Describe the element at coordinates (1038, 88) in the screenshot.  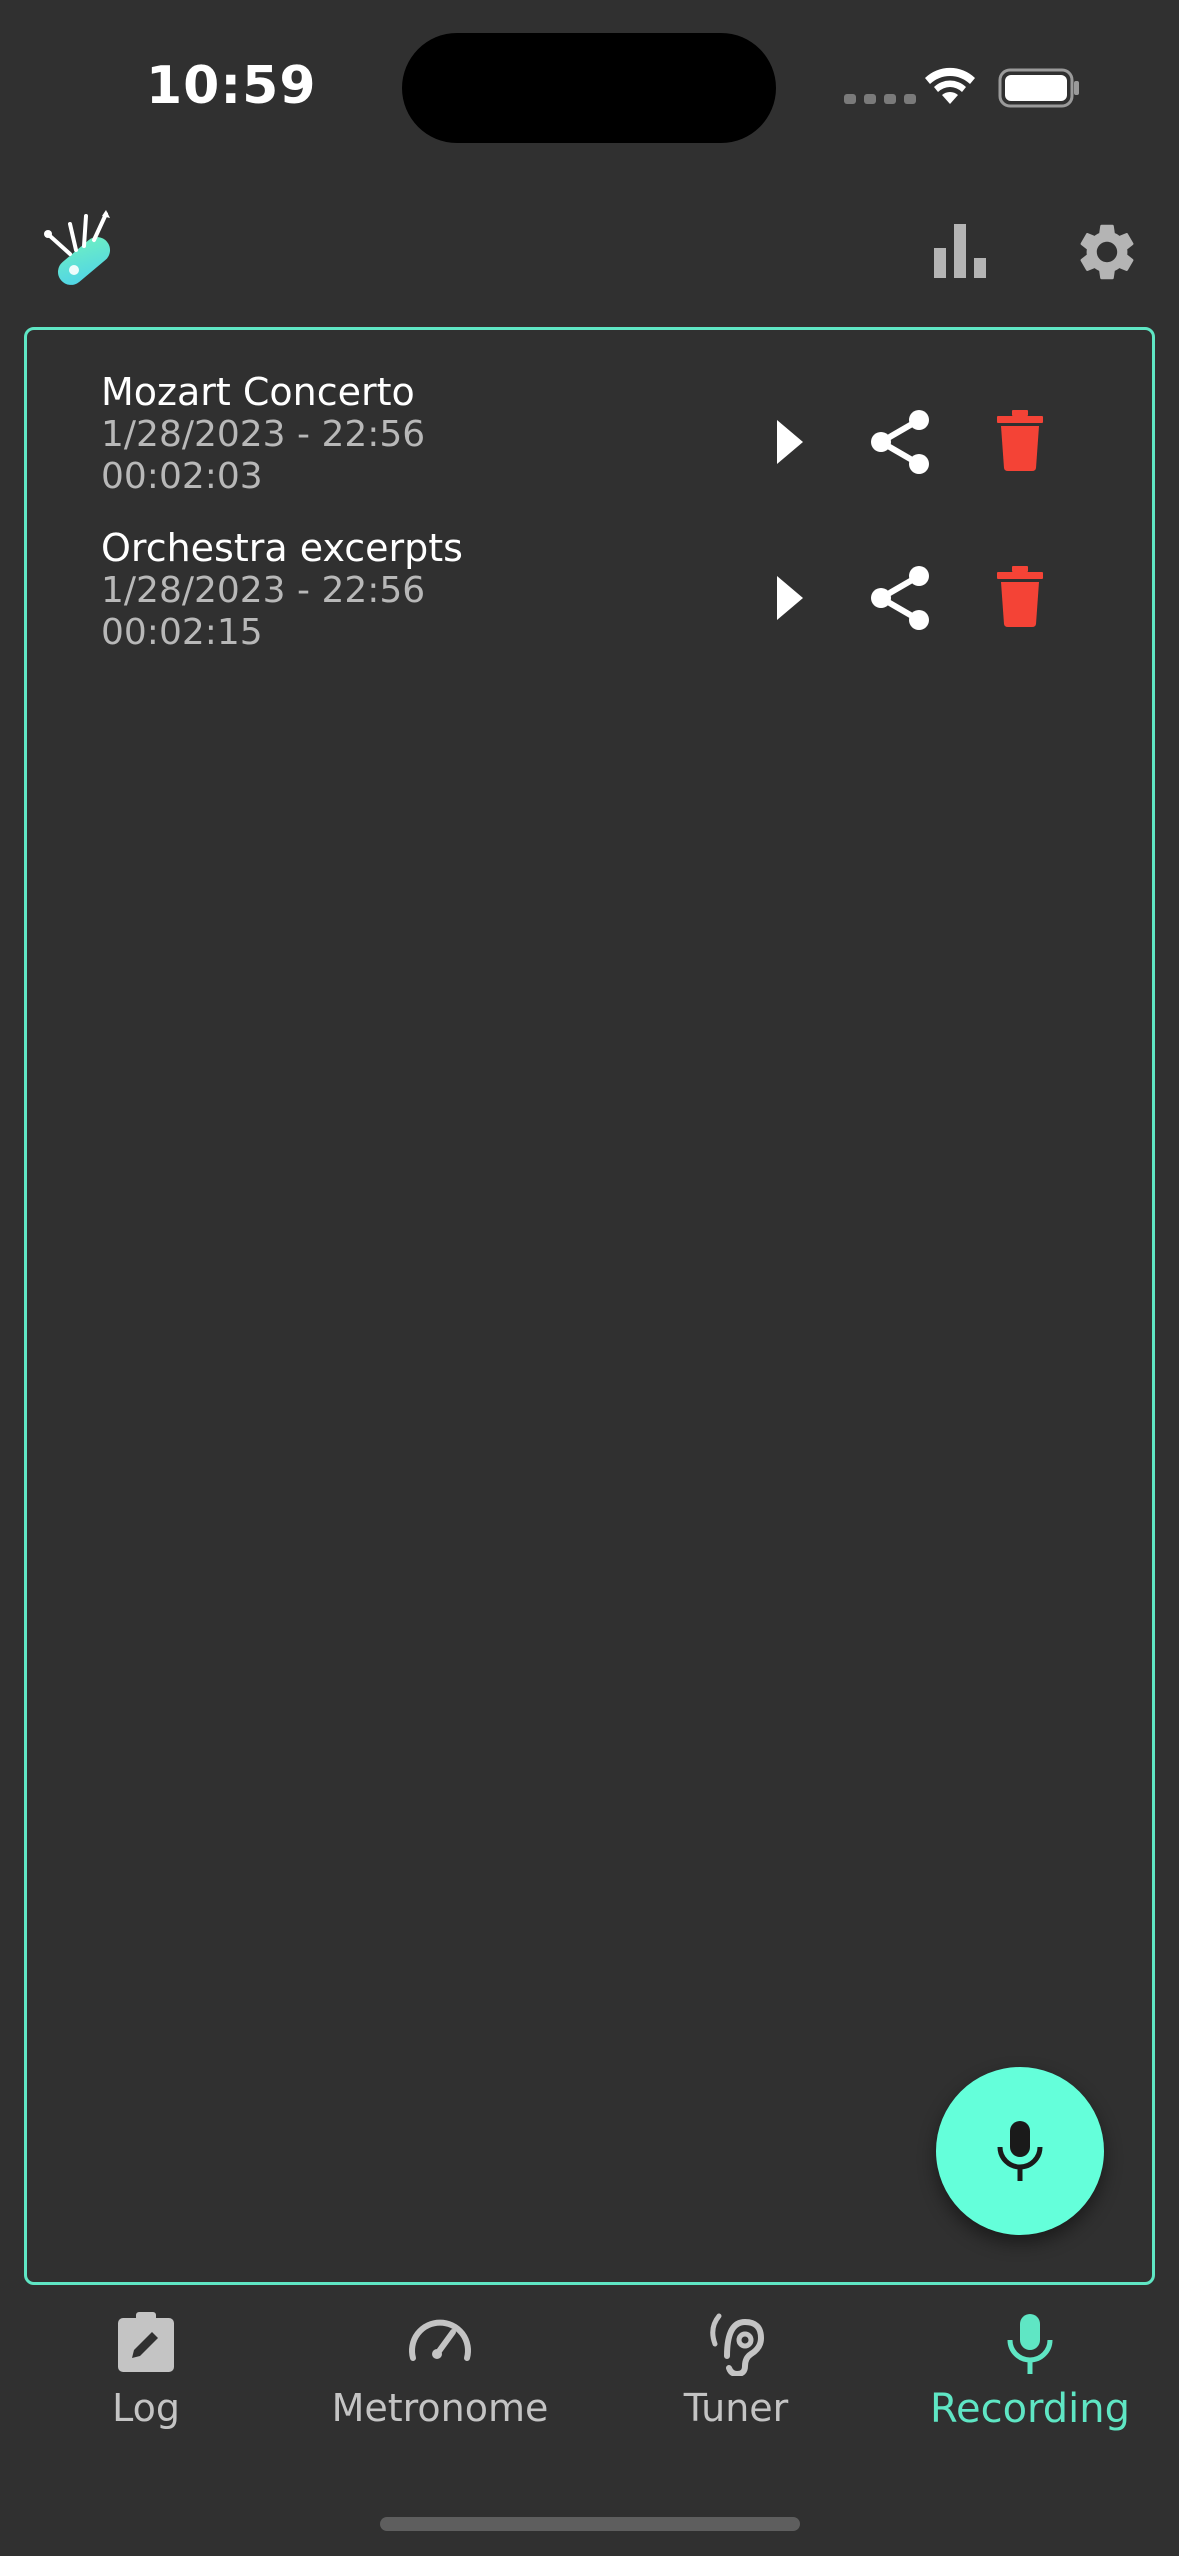
I see `battery-icon` at that location.